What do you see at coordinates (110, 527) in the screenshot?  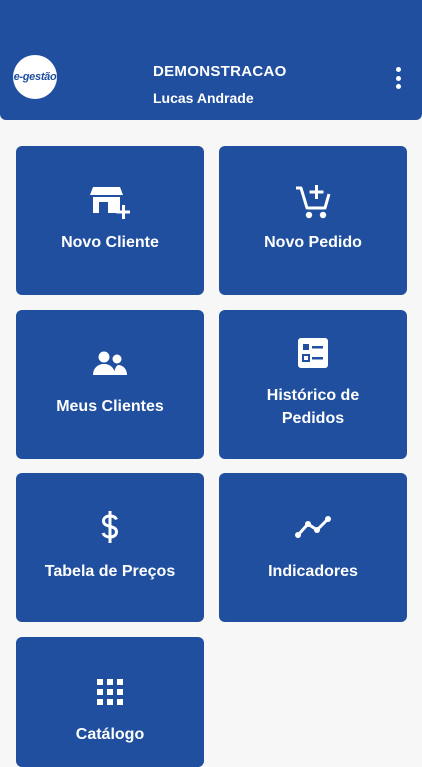 I see `dollar-icon` at bounding box center [110, 527].